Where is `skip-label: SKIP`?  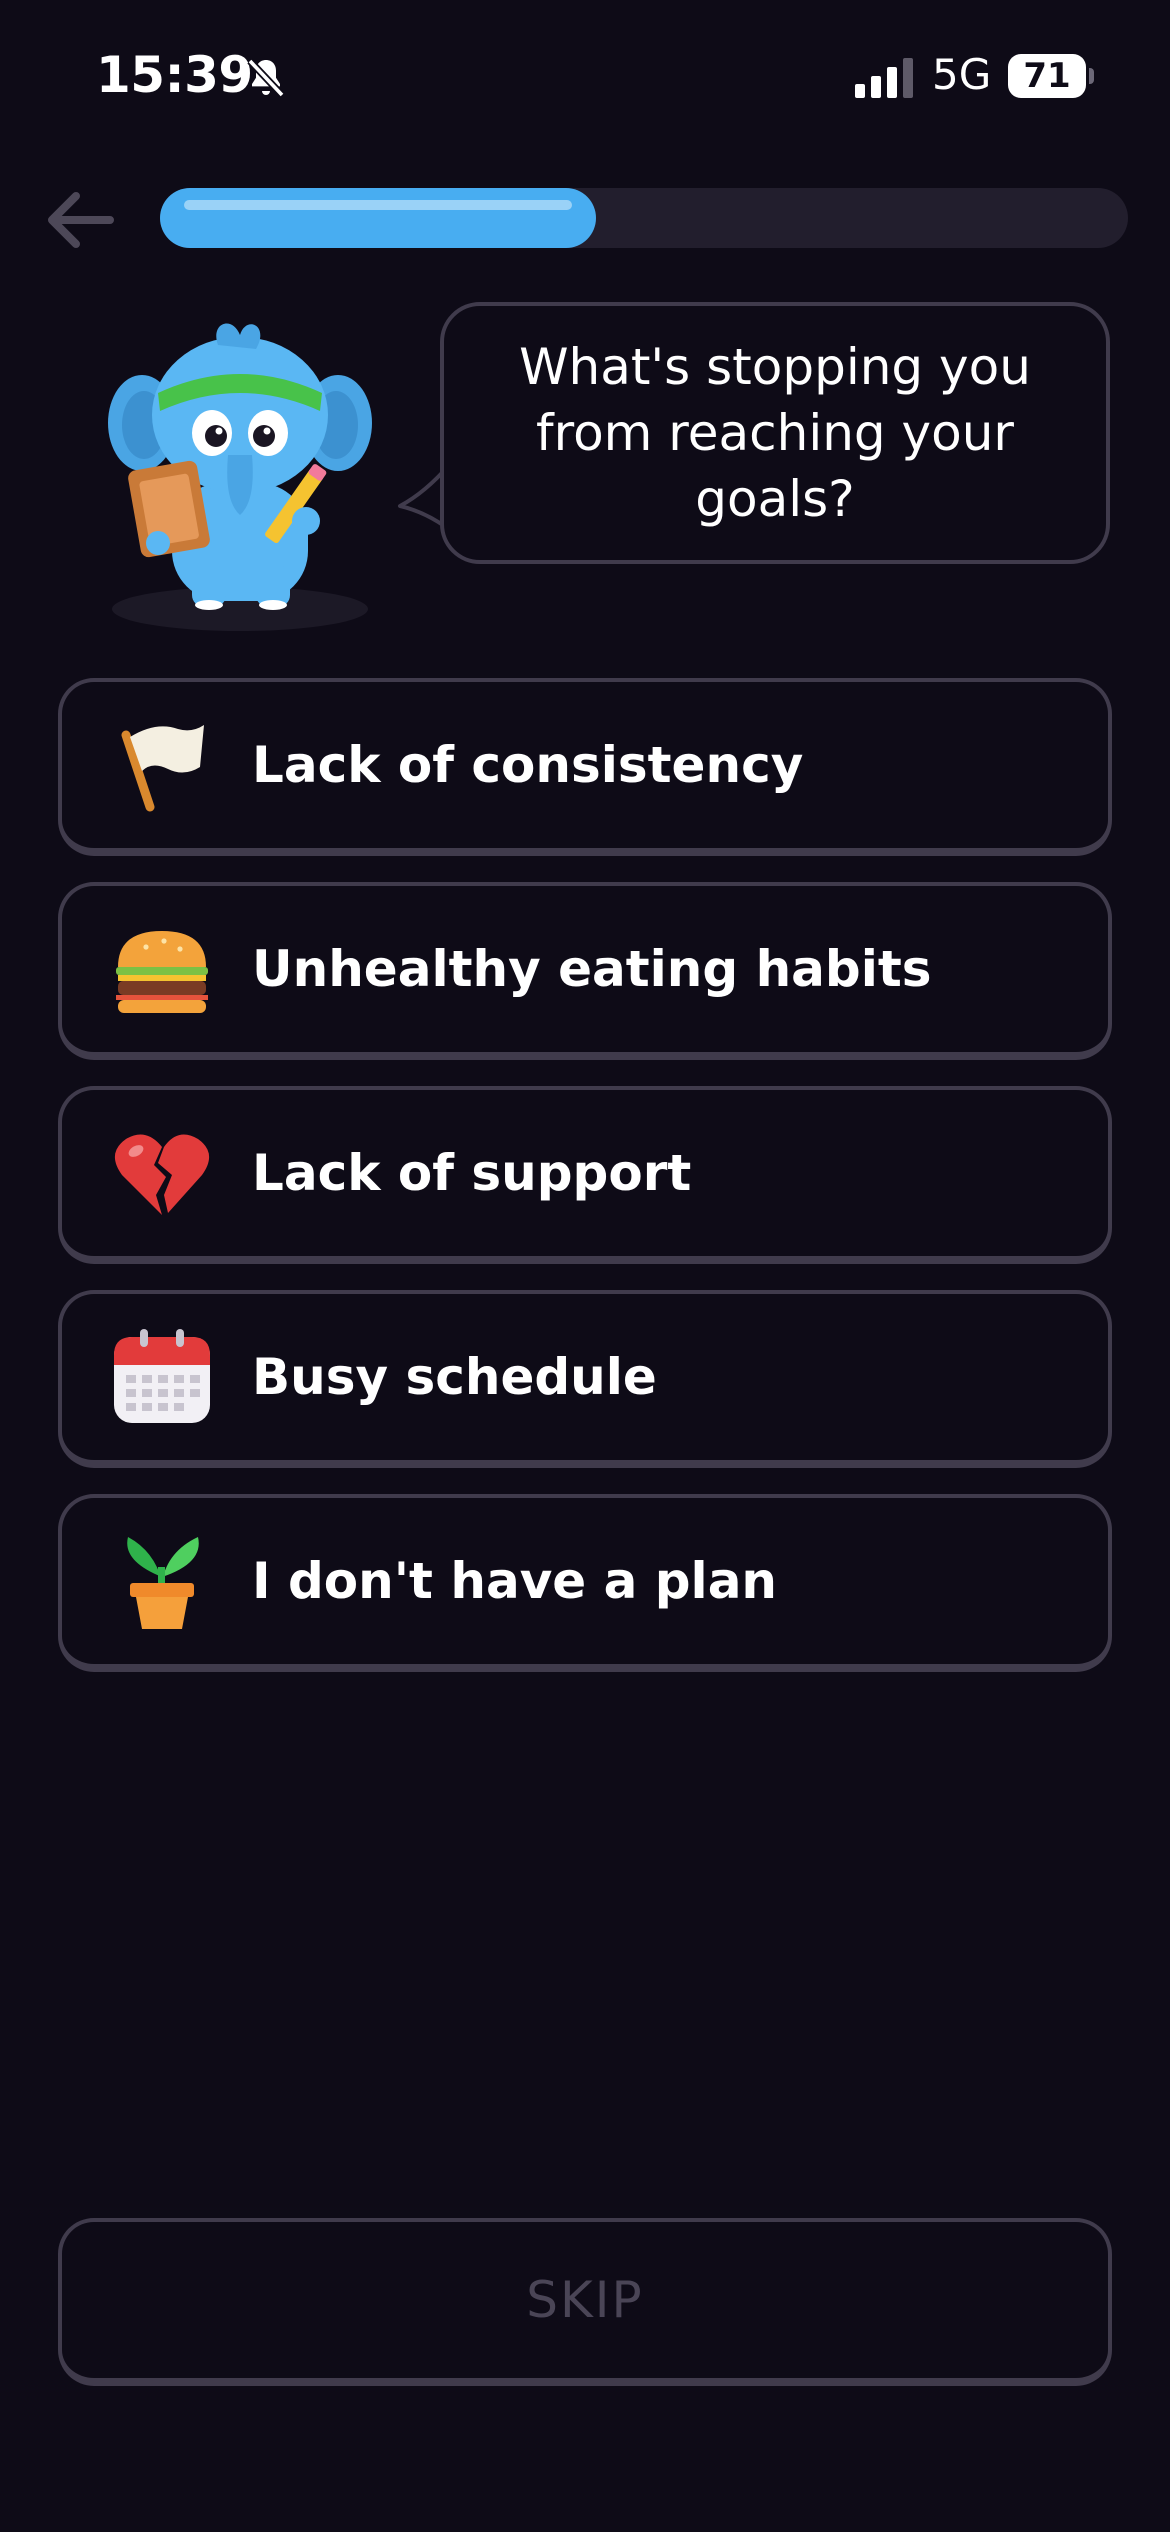
skip-label: SKIP is located at coordinates (585, 2300).